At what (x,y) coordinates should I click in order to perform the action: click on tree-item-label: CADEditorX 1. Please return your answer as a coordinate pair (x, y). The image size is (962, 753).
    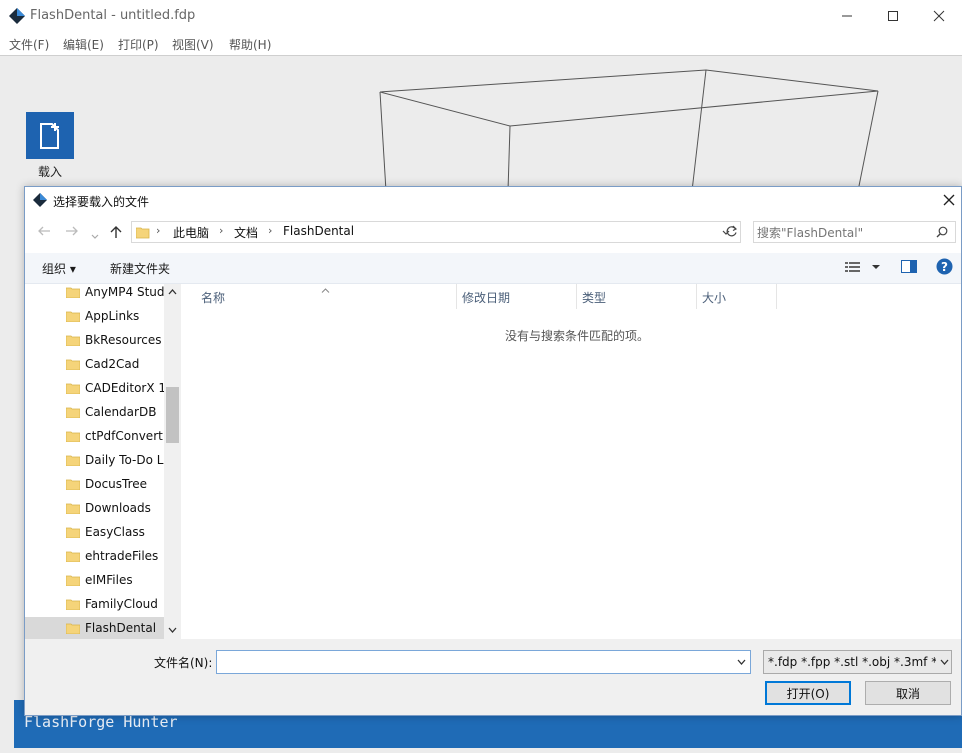
    Looking at the image, I should click on (124, 388).